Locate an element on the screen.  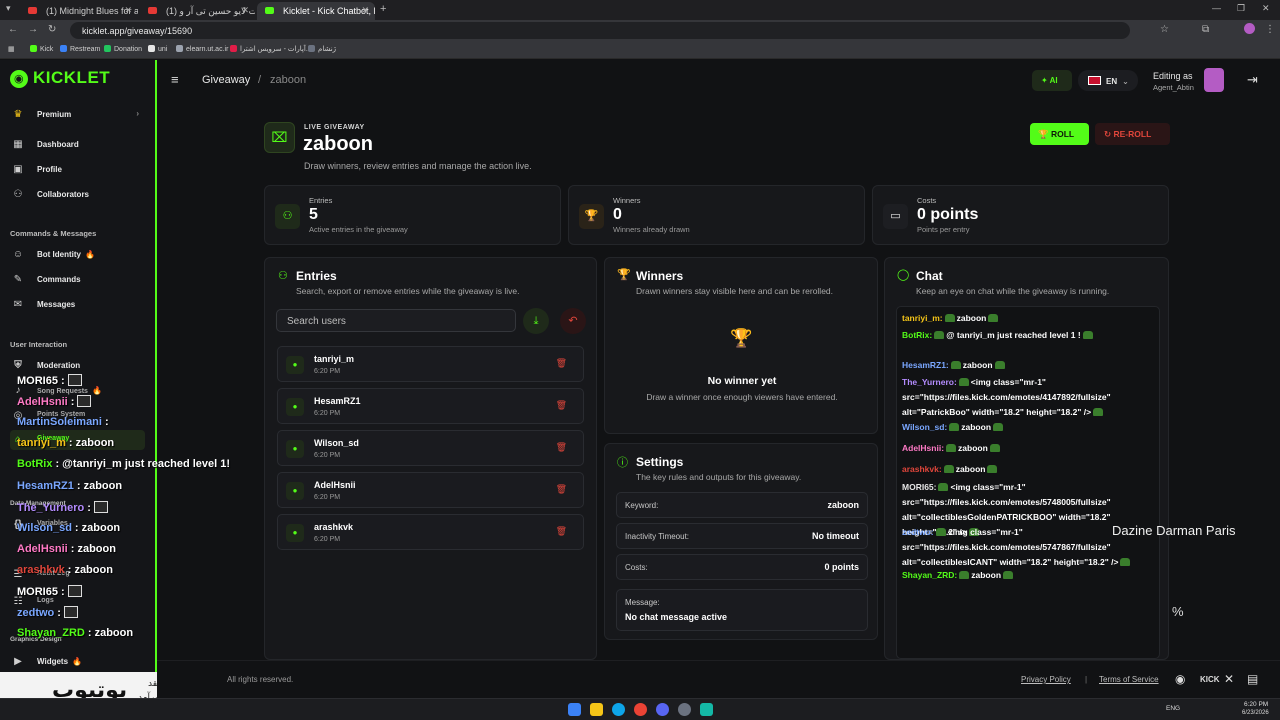
x-icon: ✕ is located at coordinates (1229, 679).